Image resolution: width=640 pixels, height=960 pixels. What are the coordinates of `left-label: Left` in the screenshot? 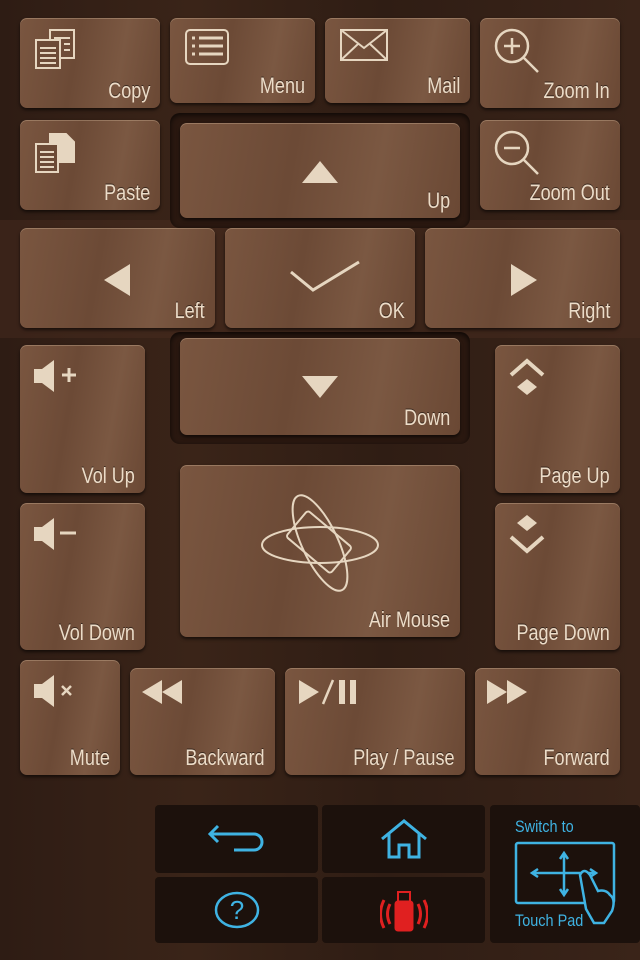 It's located at (189, 310).